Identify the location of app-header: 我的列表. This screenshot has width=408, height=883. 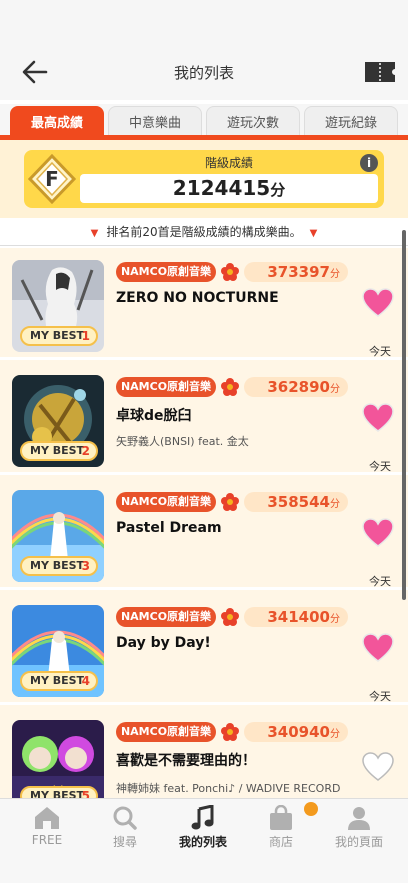
(204, 50).